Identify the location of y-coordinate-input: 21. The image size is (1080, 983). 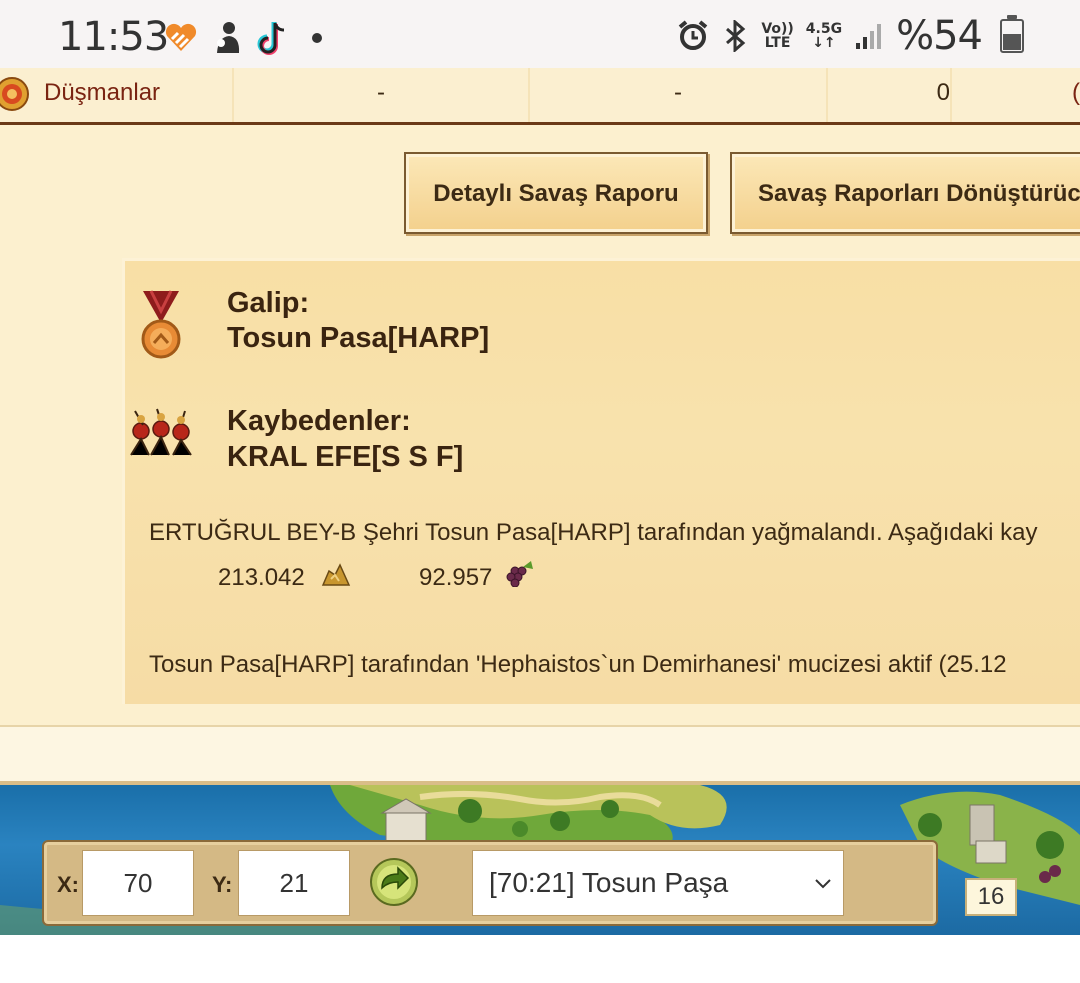
(294, 883).